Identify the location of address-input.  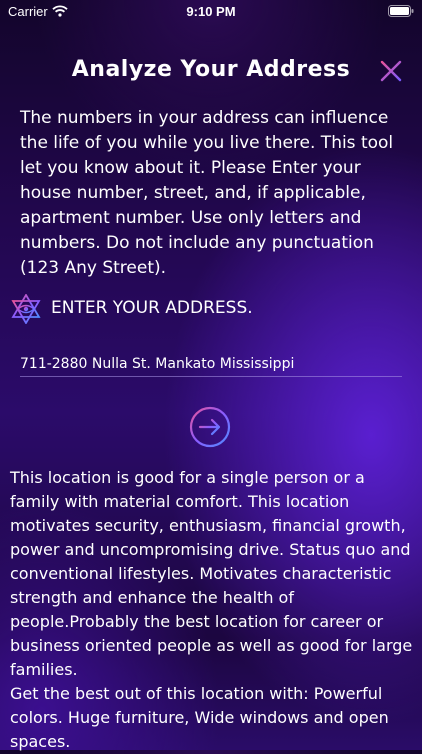
(211, 365).